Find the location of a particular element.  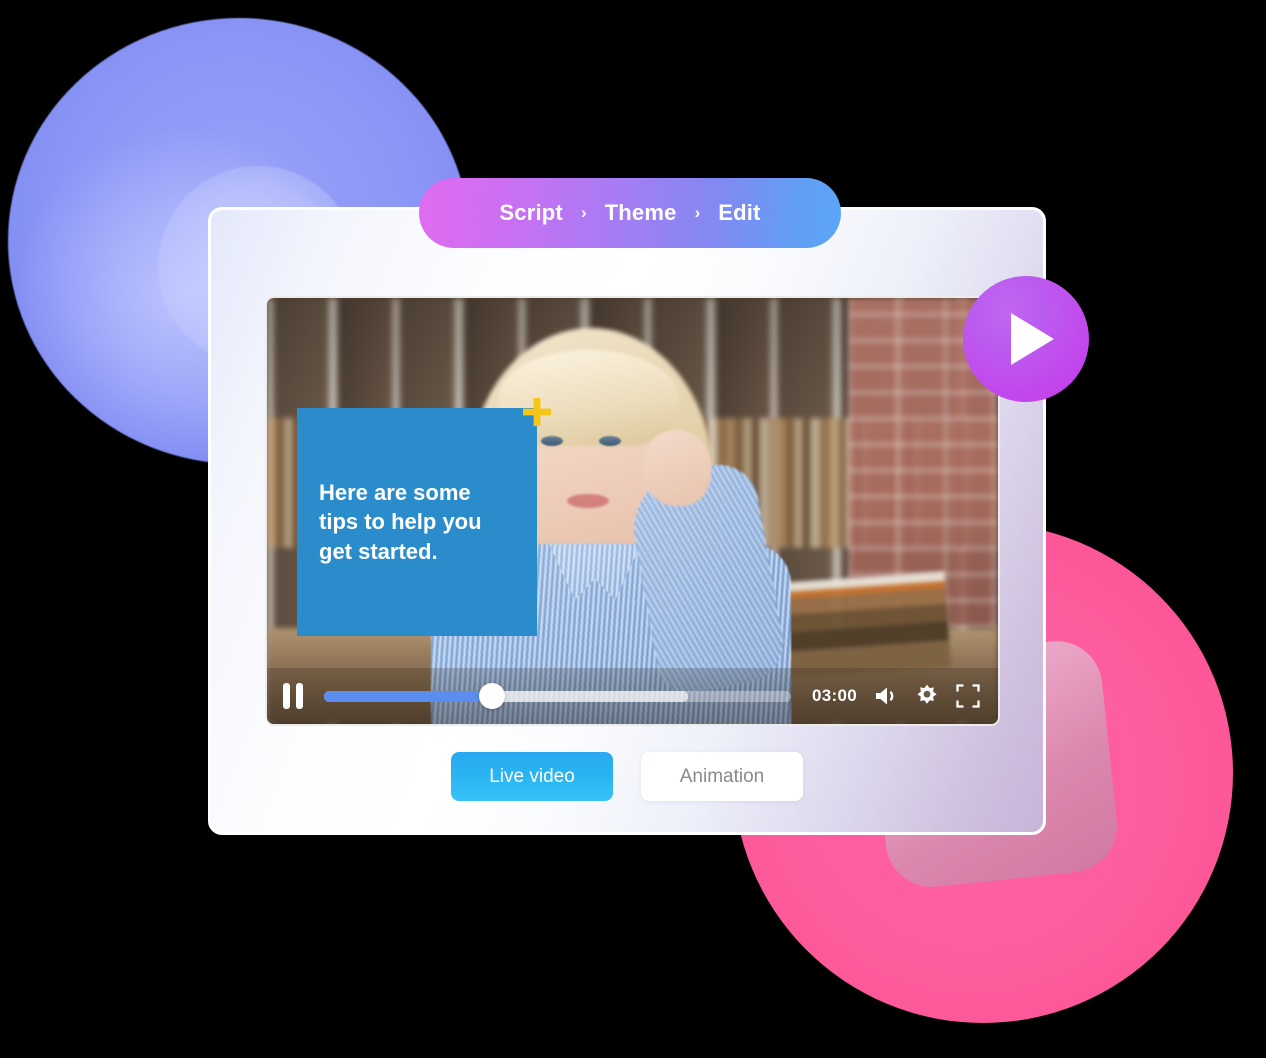

pause-bar-right is located at coordinates (299, 696).